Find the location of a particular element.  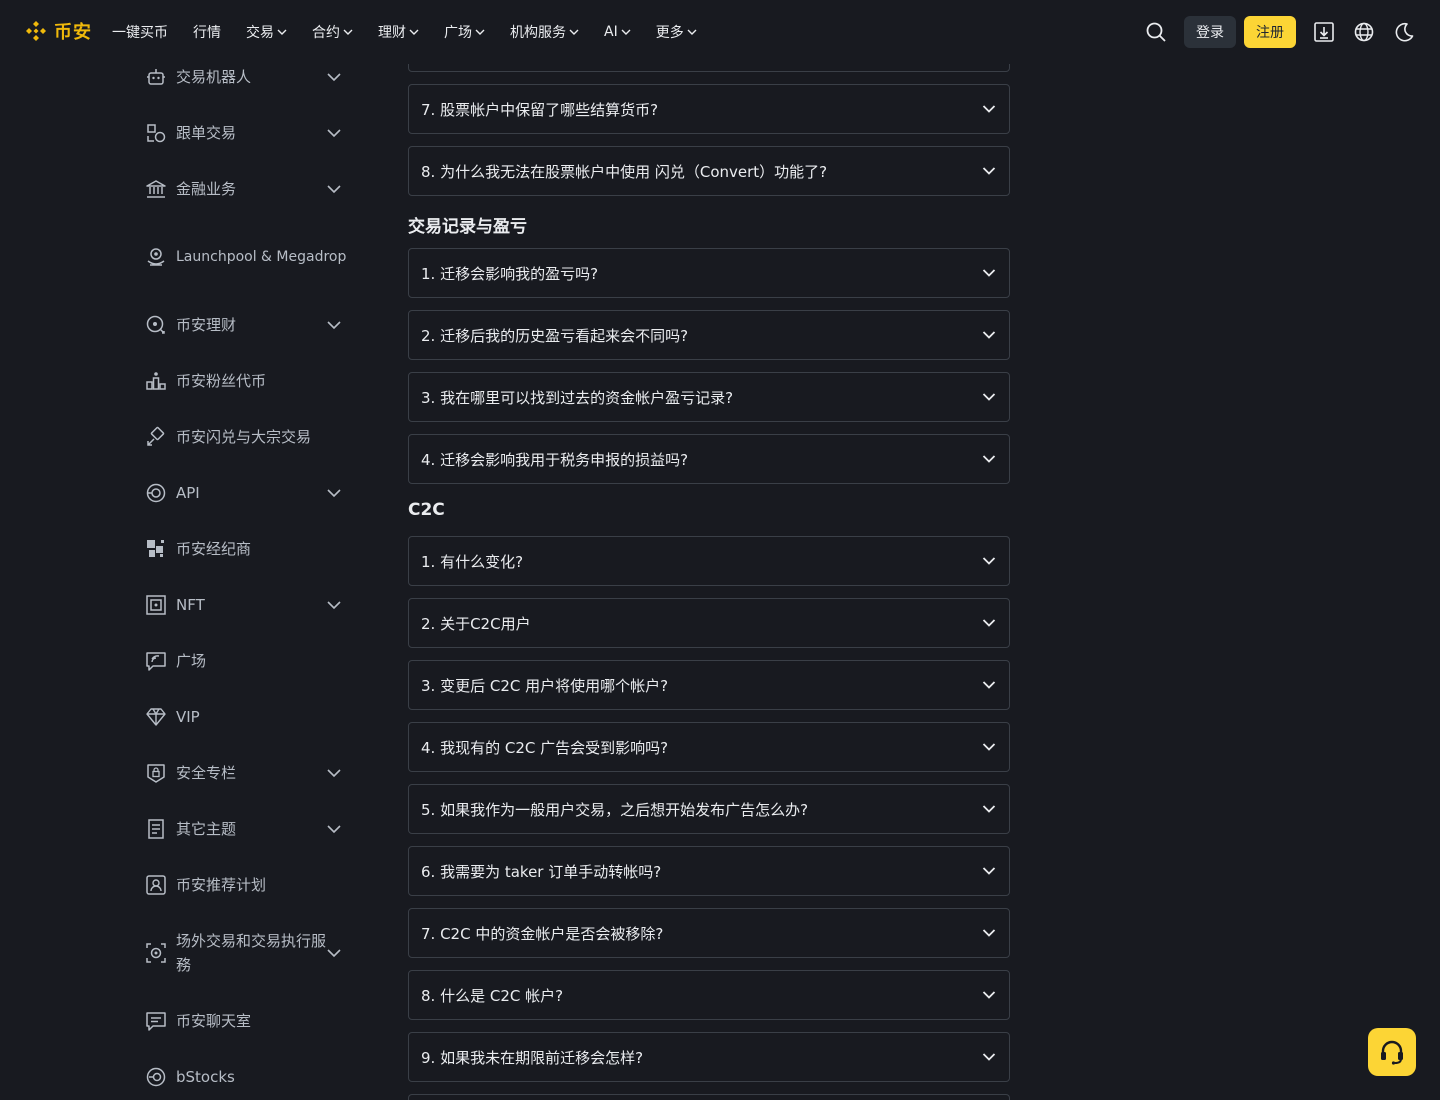

nav-buy-crypto: 一键买币 is located at coordinates (140, 32).